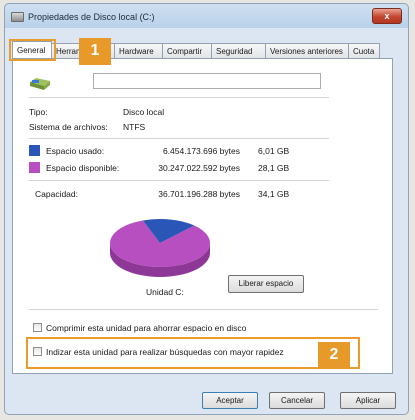 The height and width of the screenshot is (420, 415). Describe the element at coordinates (266, 284) in the screenshot. I see `free-space-button: Liberar espacio` at that location.